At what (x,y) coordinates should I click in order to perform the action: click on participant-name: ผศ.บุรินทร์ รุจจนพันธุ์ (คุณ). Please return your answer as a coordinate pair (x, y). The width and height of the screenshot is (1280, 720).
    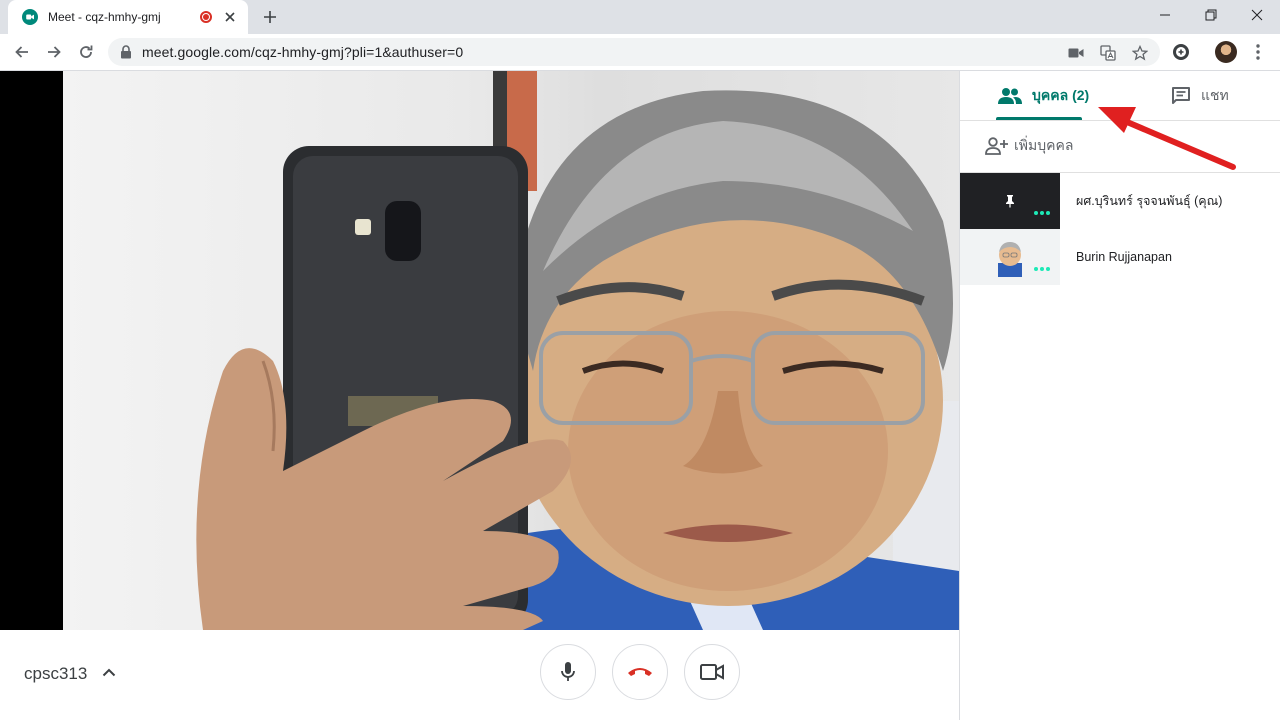
    Looking at the image, I should click on (1149, 201).